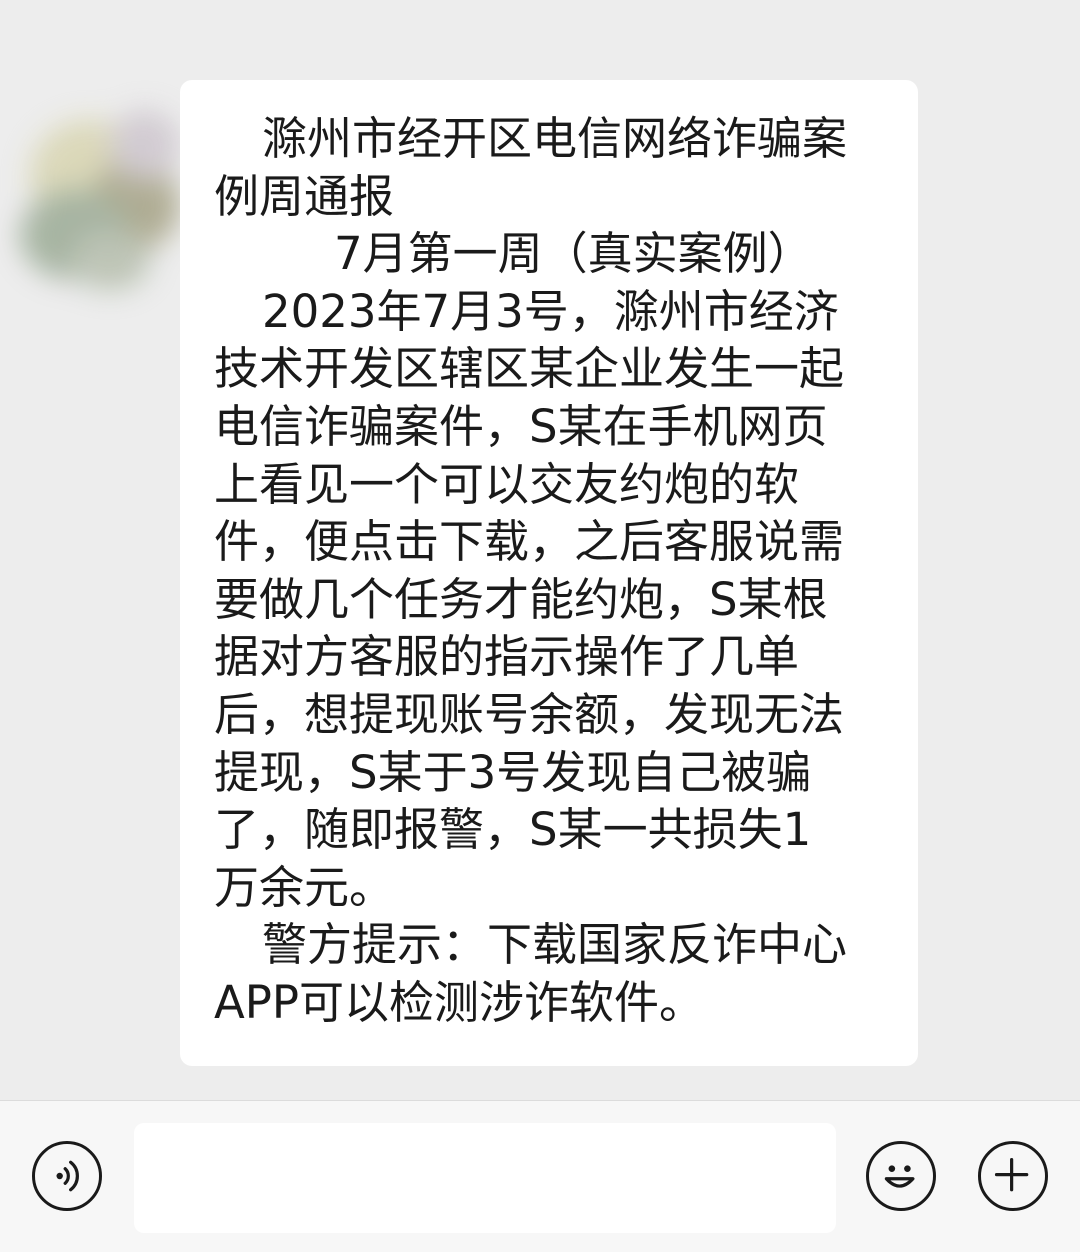  I want to click on message-line: 提现，S某于3号发现自己被骗, so click(513, 772).